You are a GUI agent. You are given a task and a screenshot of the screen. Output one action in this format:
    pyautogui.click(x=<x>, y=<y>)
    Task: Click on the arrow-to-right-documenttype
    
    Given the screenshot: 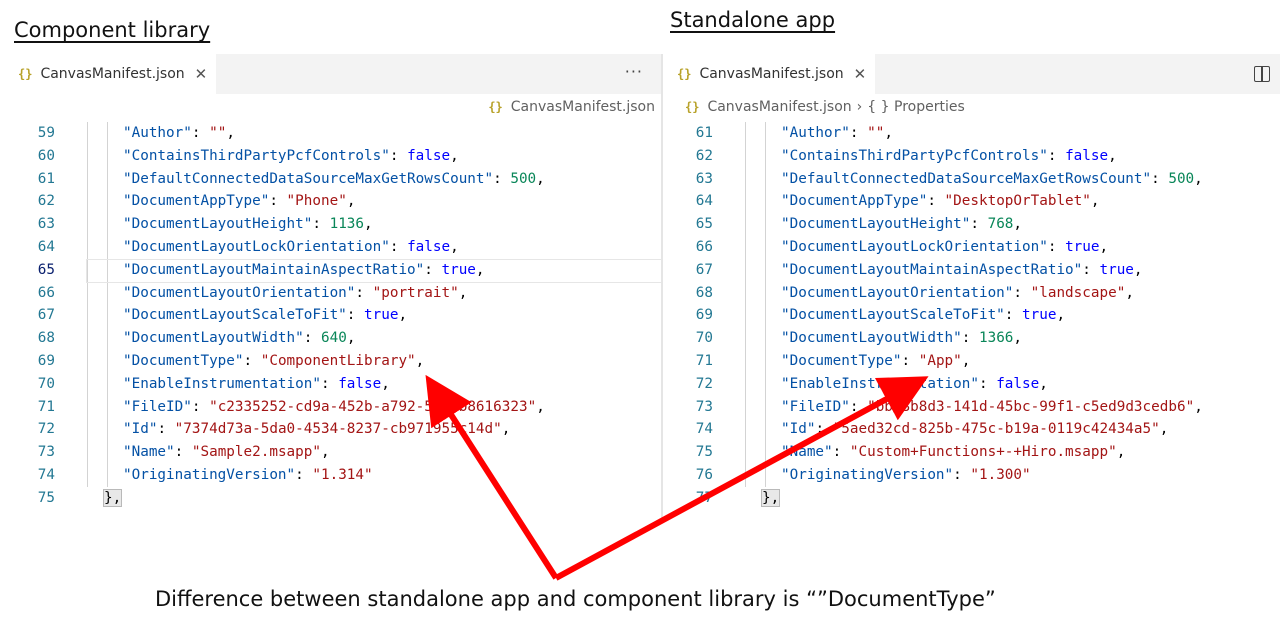 What is the action you would take?
    pyautogui.click(x=741, y=478)
    